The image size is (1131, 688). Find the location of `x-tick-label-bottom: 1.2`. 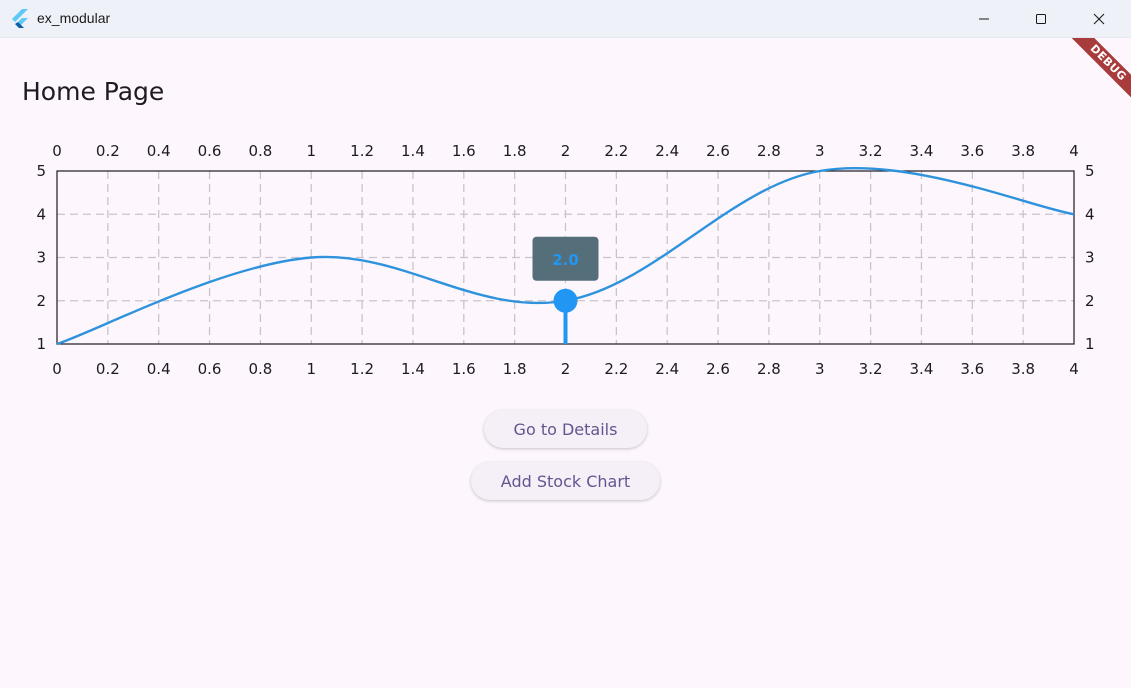

x-tick-label-bottom: 1.2 is located at coordinates (362, 369).